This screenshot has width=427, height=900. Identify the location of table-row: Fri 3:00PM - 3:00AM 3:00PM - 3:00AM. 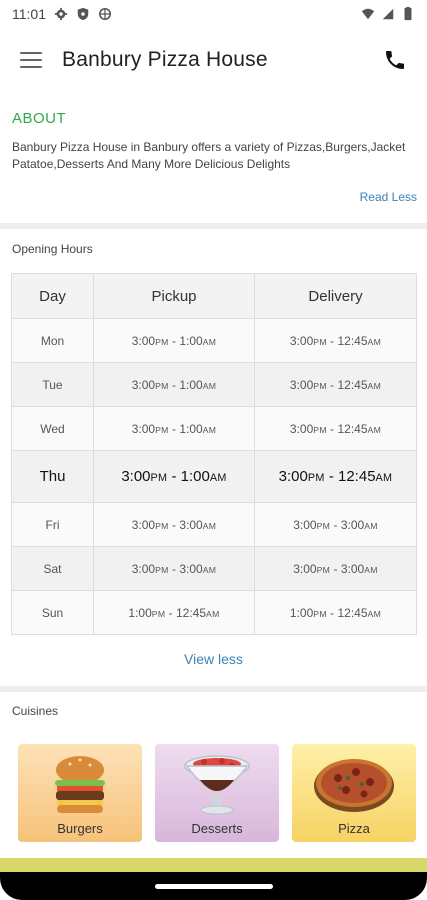
(214, 524).